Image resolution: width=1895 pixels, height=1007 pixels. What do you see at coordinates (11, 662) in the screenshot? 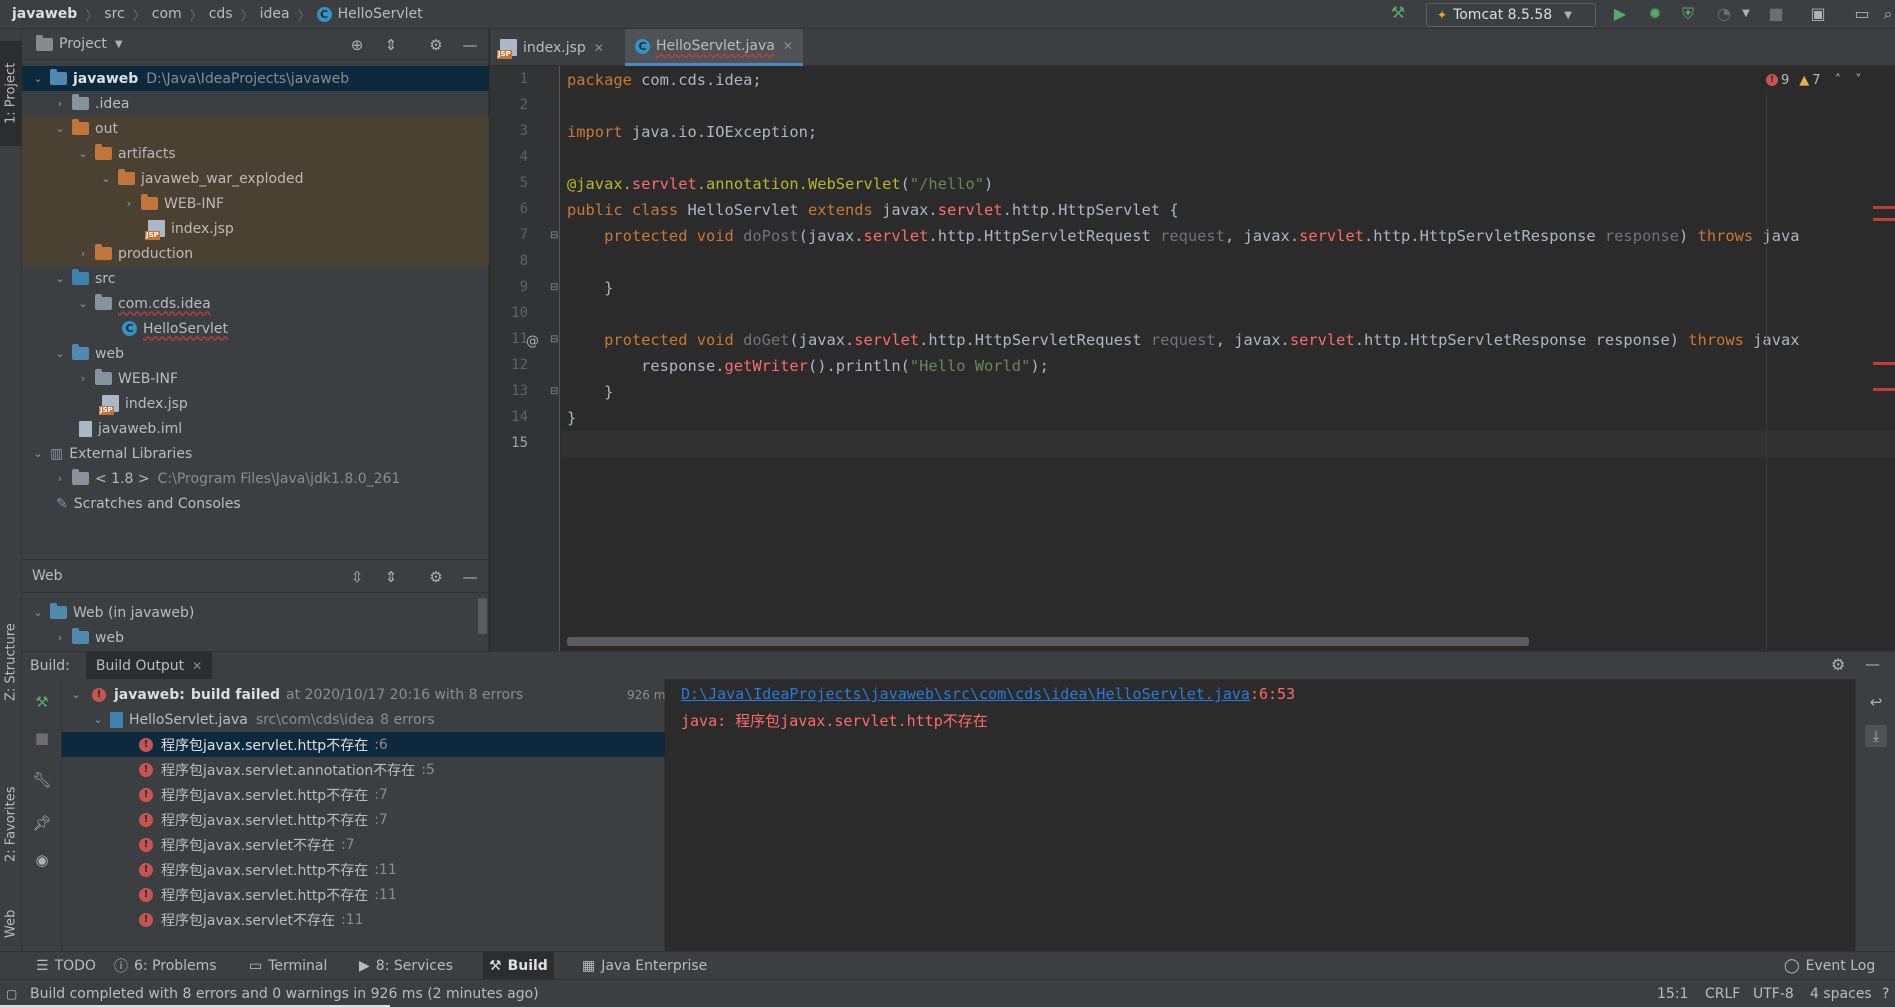
I see `structure-tool-button: Z: Structure` at bounding box center [11, 662].